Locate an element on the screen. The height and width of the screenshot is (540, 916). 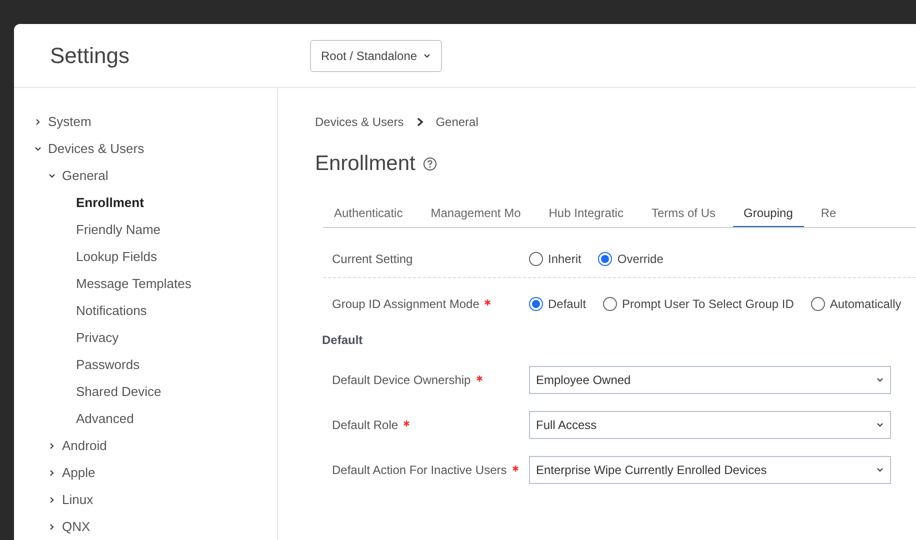
field-label: Default Role is located at coordinates (365, 425).